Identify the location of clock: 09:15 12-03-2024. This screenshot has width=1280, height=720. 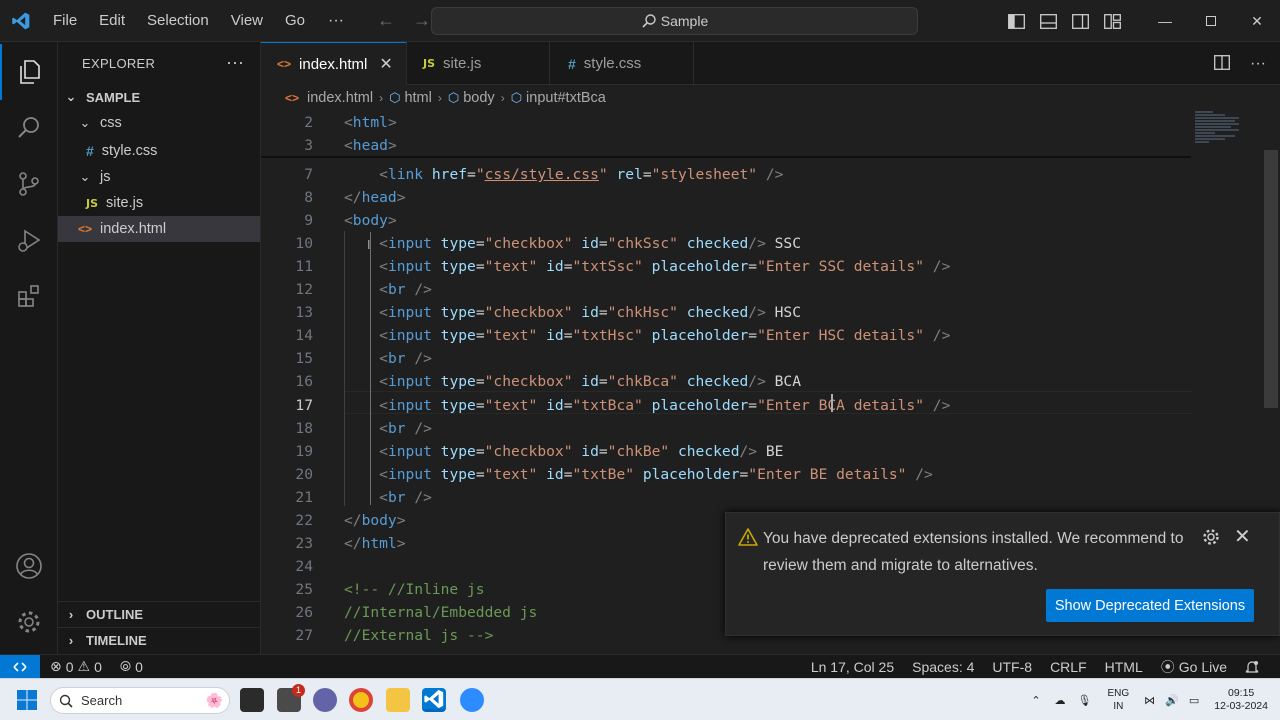
(1241, 700).